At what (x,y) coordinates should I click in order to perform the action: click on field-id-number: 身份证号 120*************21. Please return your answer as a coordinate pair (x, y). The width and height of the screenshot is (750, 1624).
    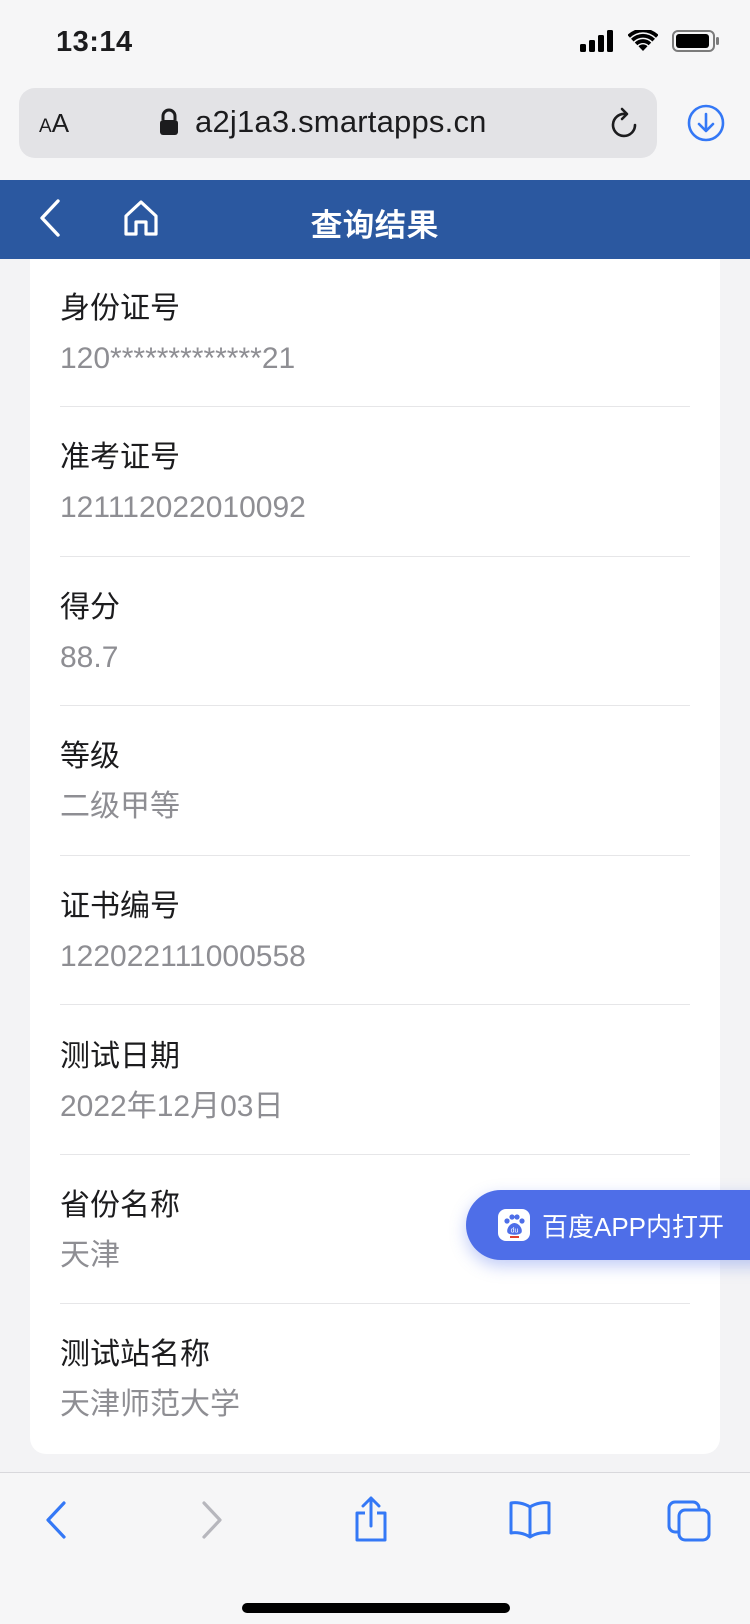
    Looking at the image, I should click on (375, 334).